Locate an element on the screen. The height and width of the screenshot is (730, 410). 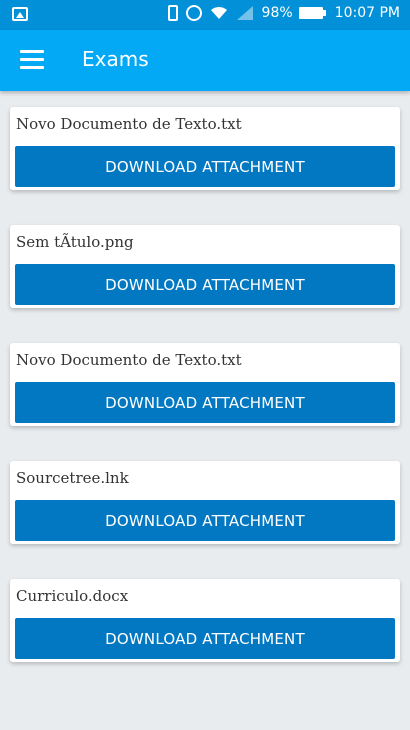
signal-icon is located at coordinates (244, 13).